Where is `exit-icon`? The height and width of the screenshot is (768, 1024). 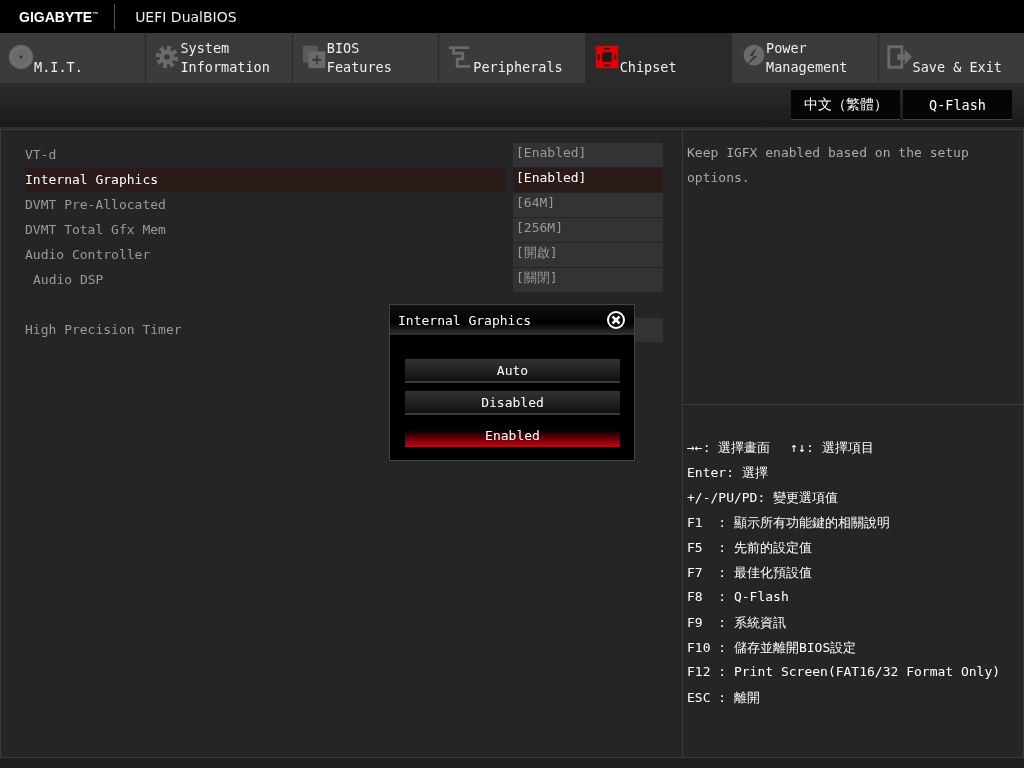
exit-icon is located at coordinates (899, 57).